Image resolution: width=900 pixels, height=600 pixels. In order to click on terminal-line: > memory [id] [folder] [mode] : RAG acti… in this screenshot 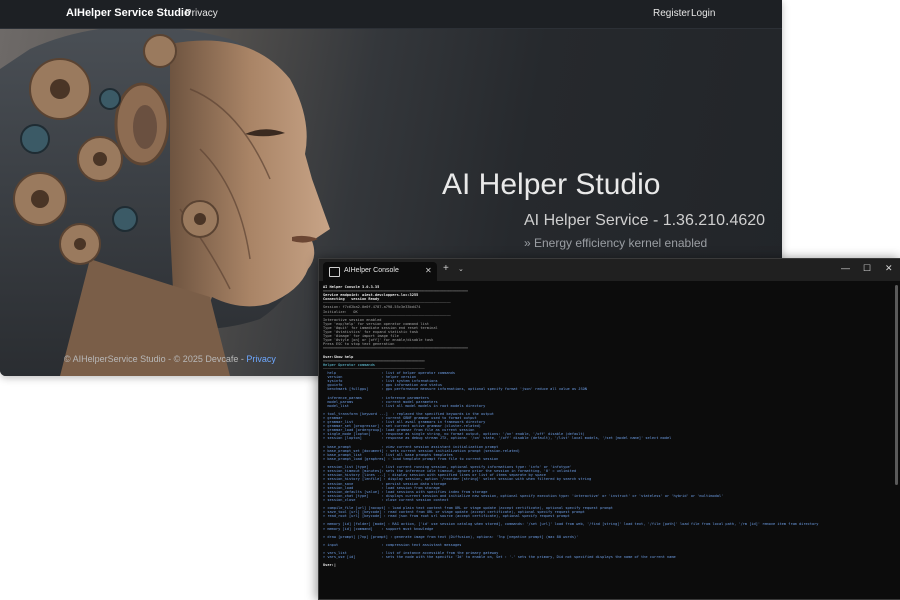, I will do `click(571, 524)`.